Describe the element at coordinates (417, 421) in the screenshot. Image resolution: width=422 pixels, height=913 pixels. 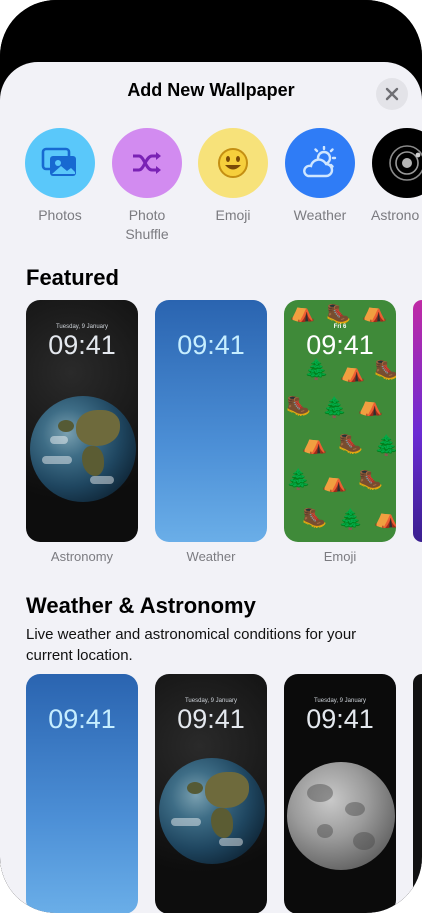
I see `featured-next-card` at that location.